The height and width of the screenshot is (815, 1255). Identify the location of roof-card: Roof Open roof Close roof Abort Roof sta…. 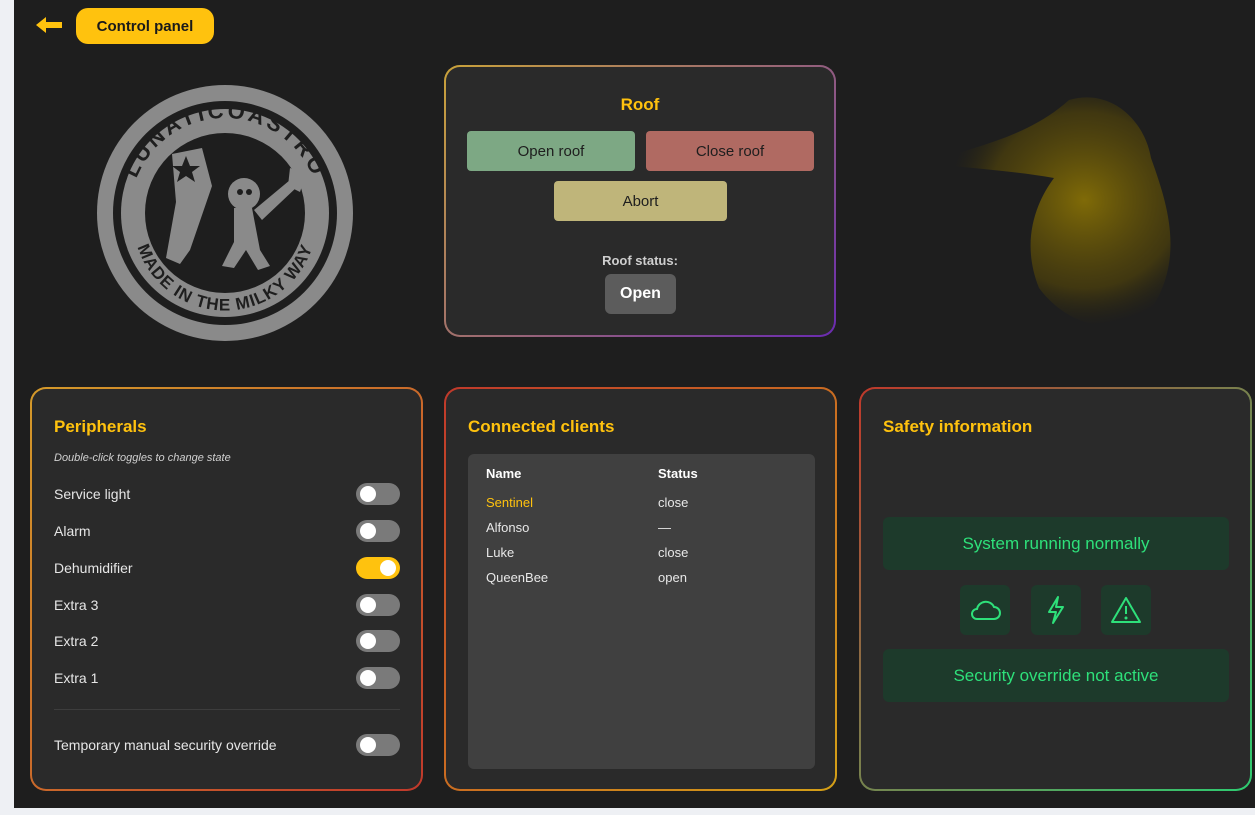
(640, 201).